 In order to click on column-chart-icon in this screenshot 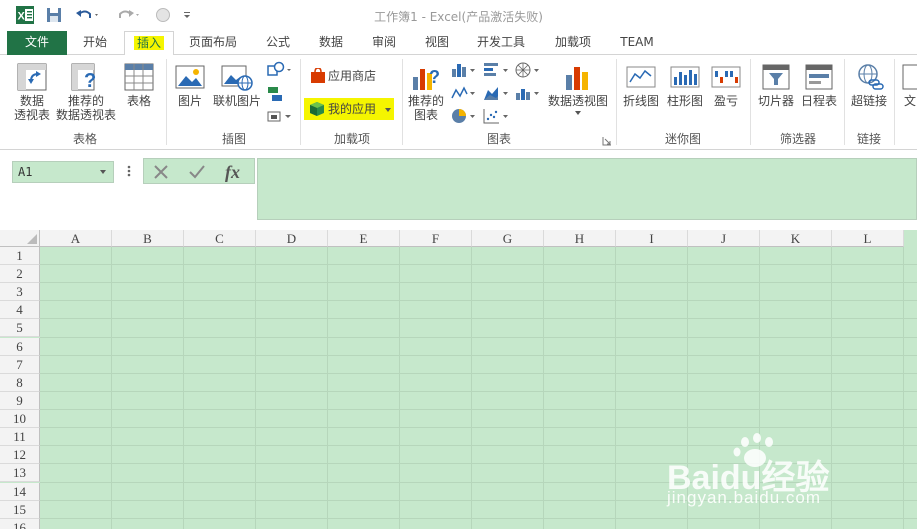, I will do `click(464, 70)`.